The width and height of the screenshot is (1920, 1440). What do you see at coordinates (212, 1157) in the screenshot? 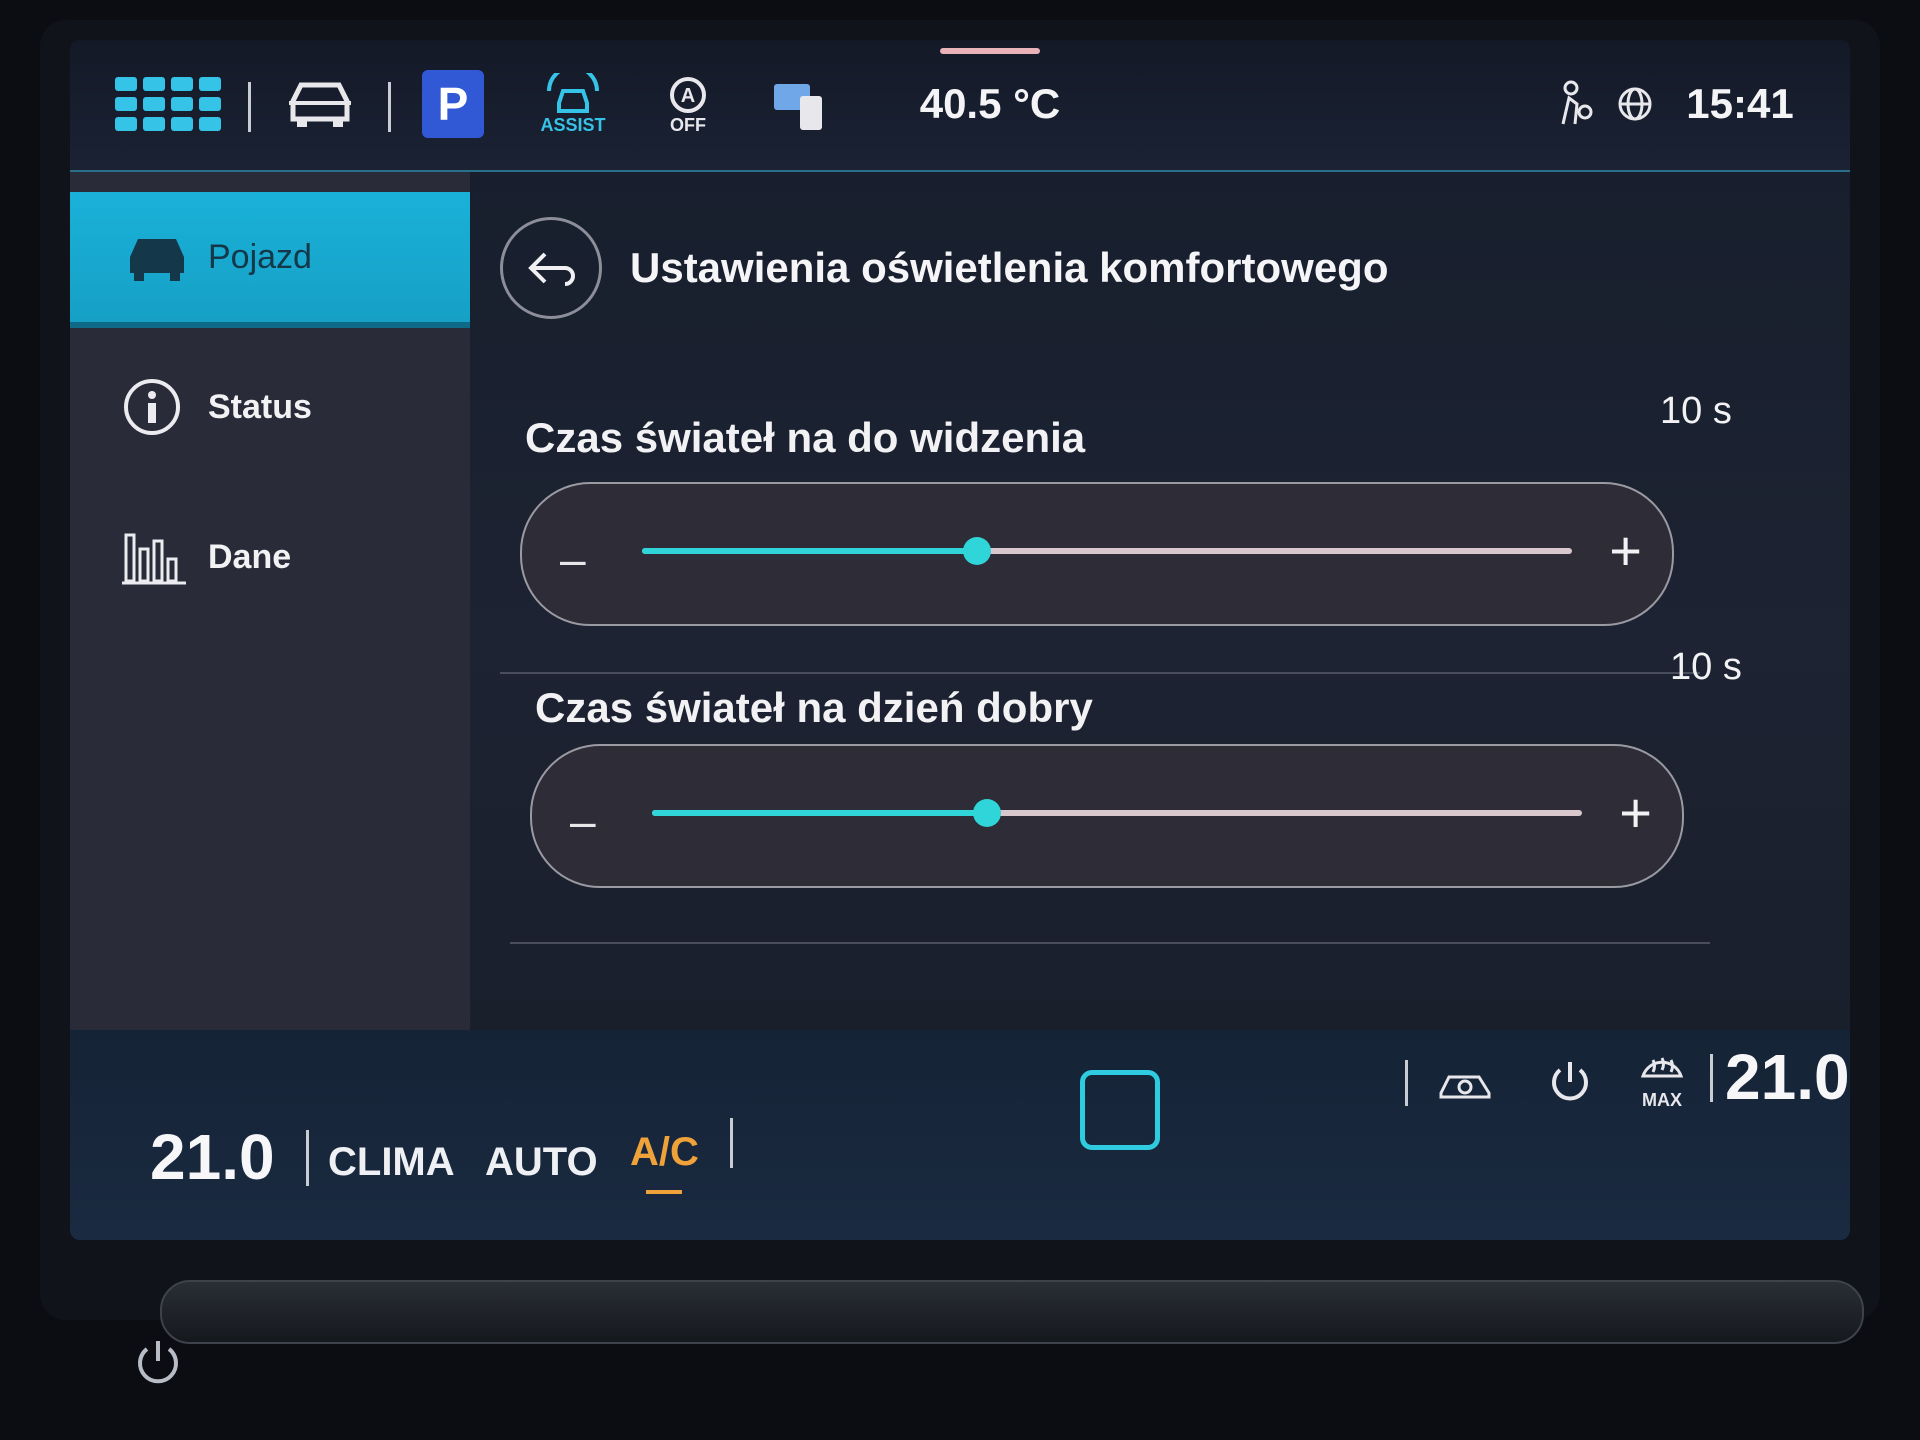
I see `left-temperature: 21.0` at bounding box center [212, 1157].